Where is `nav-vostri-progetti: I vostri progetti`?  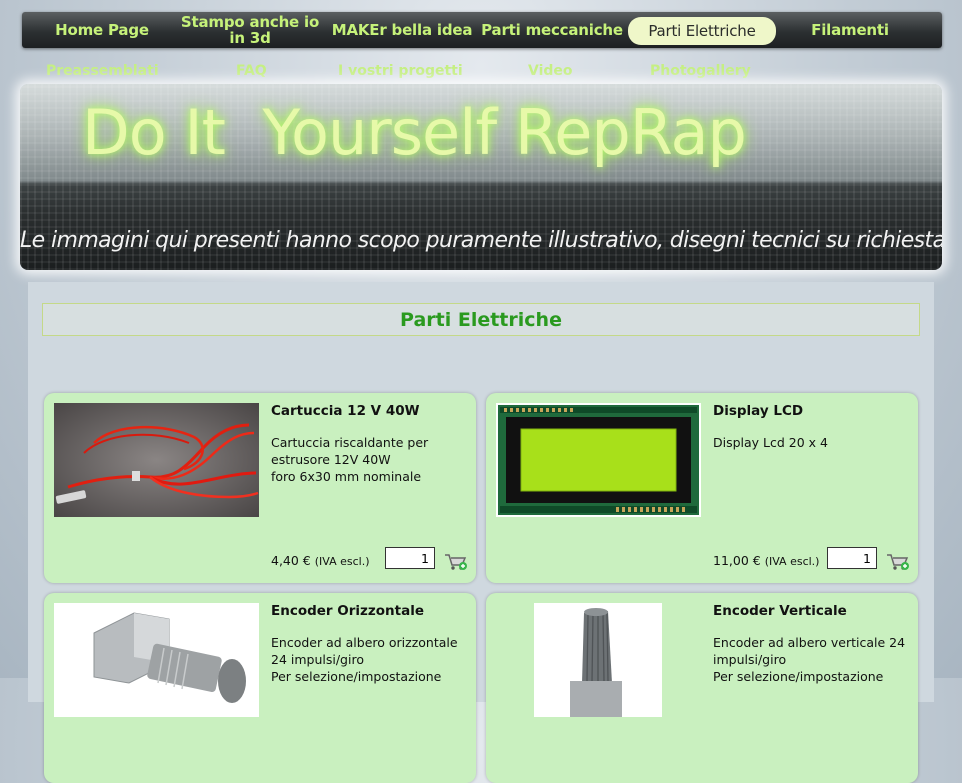 nav-vostri-progetti: I vostri progetti is located at coordinates (400, 69).